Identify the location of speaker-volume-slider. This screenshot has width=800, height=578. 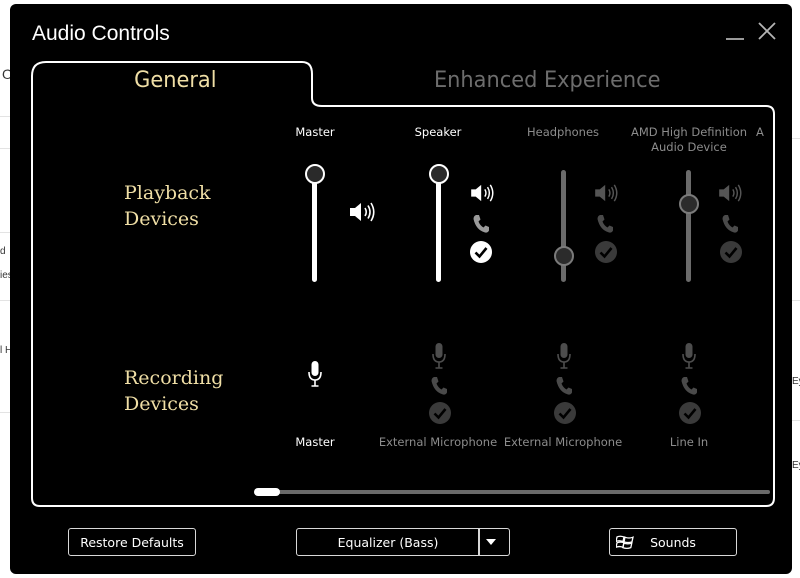
(439, 225).